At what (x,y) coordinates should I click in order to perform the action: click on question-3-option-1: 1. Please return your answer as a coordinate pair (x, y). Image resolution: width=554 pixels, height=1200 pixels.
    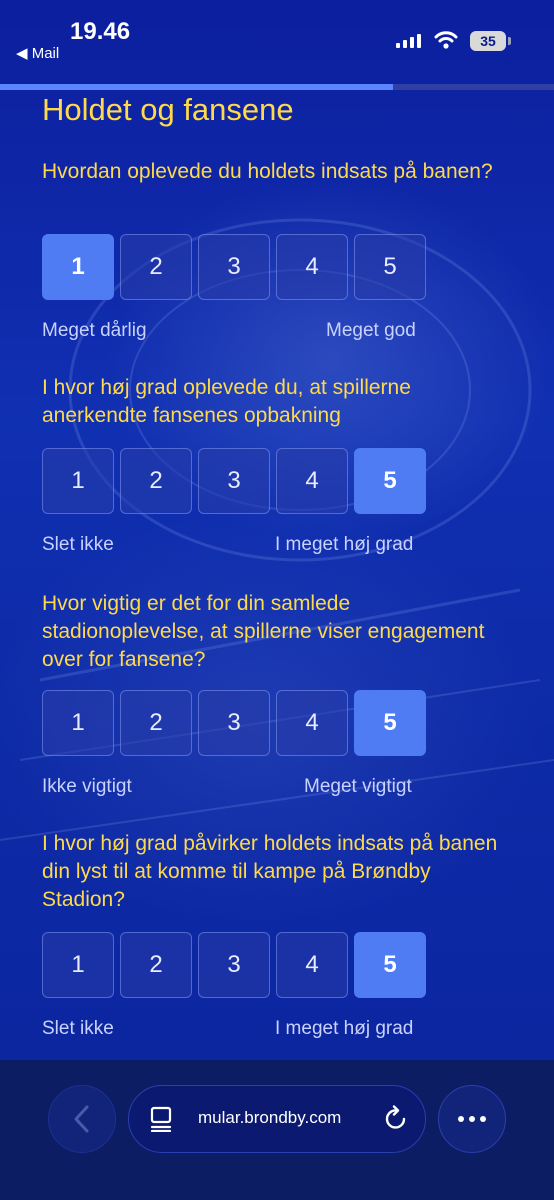
    Looking at the image, I should click on (78, 723).